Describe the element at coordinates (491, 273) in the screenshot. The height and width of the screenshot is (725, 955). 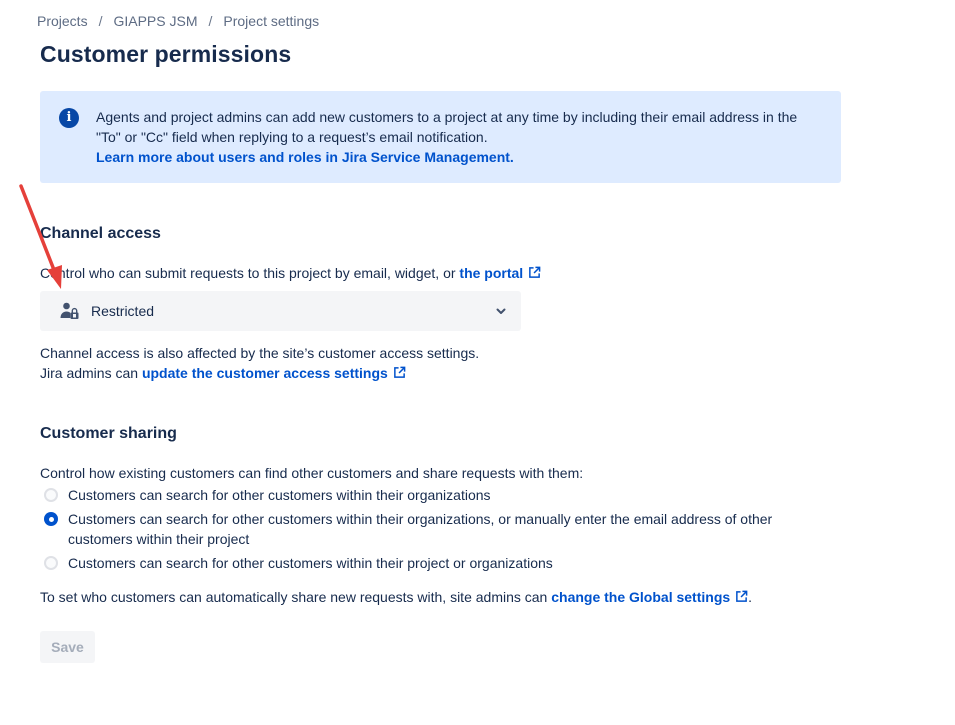
I see `portal-link-label: the portal` at that location.